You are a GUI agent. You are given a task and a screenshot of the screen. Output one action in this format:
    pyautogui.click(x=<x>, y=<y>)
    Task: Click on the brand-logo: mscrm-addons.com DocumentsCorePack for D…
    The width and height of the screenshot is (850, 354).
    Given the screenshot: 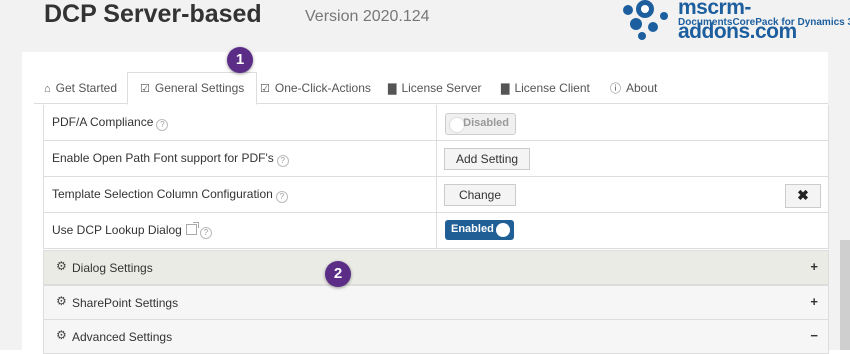 What is the action you would take?
    pyautogui.click(x=735, y=21)
    